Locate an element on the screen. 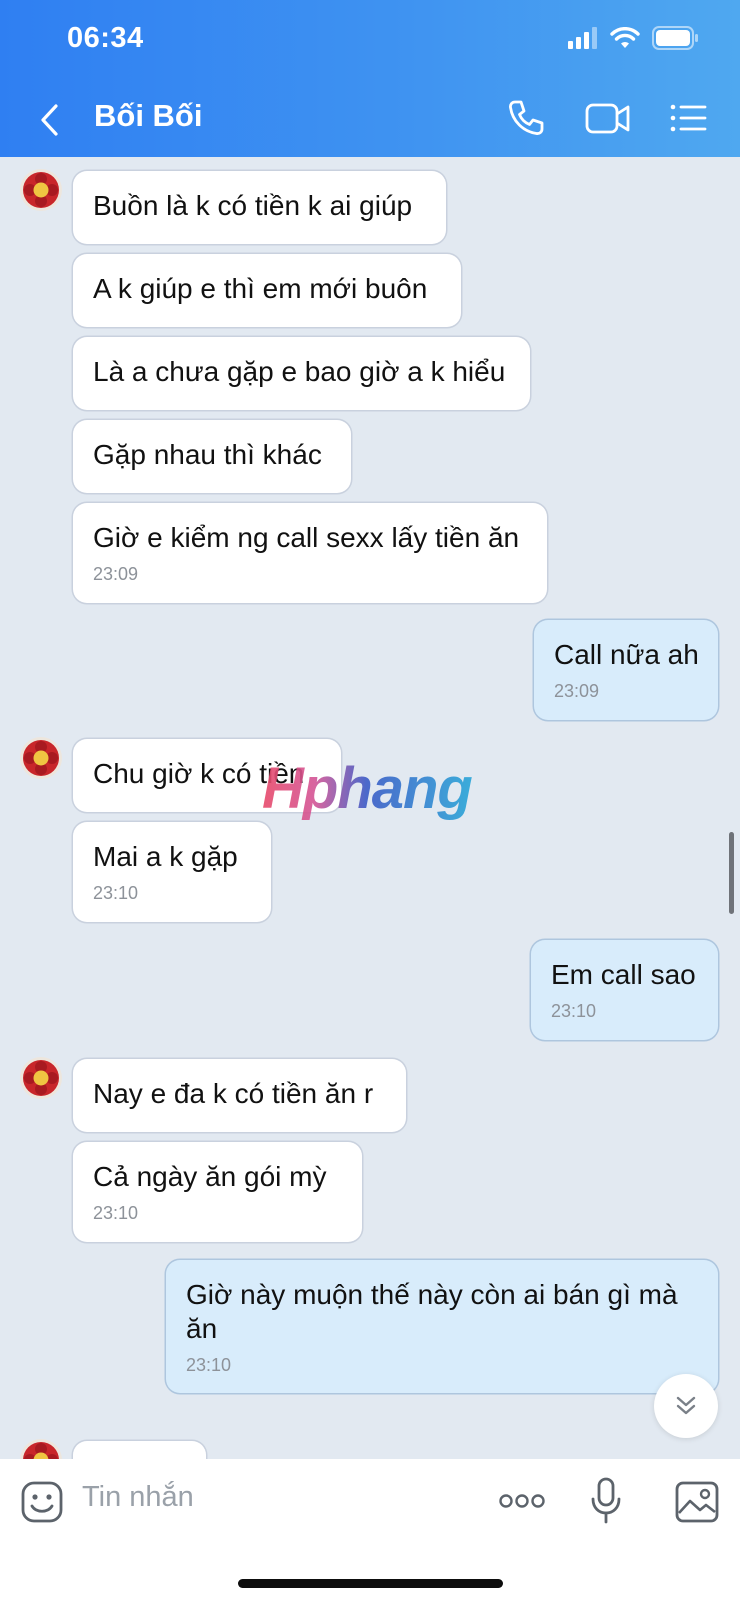 The image size is (740, 1600). contact-name: Bối Bối is located at coordinates (148, 116).